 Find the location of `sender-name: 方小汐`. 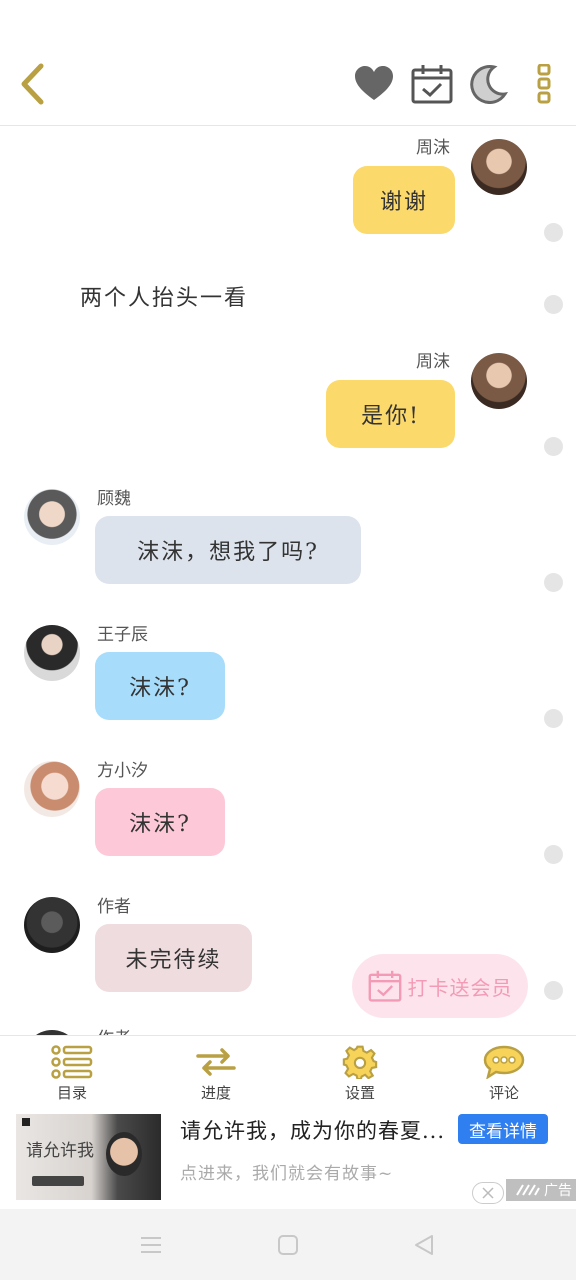

sender-name: 方小汐 is located at coordinates (122, 771).